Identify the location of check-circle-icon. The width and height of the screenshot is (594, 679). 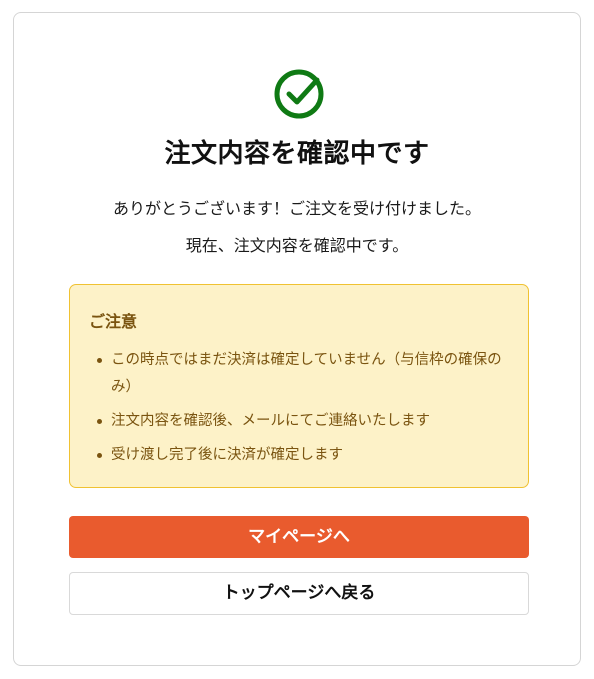
(299, 94).